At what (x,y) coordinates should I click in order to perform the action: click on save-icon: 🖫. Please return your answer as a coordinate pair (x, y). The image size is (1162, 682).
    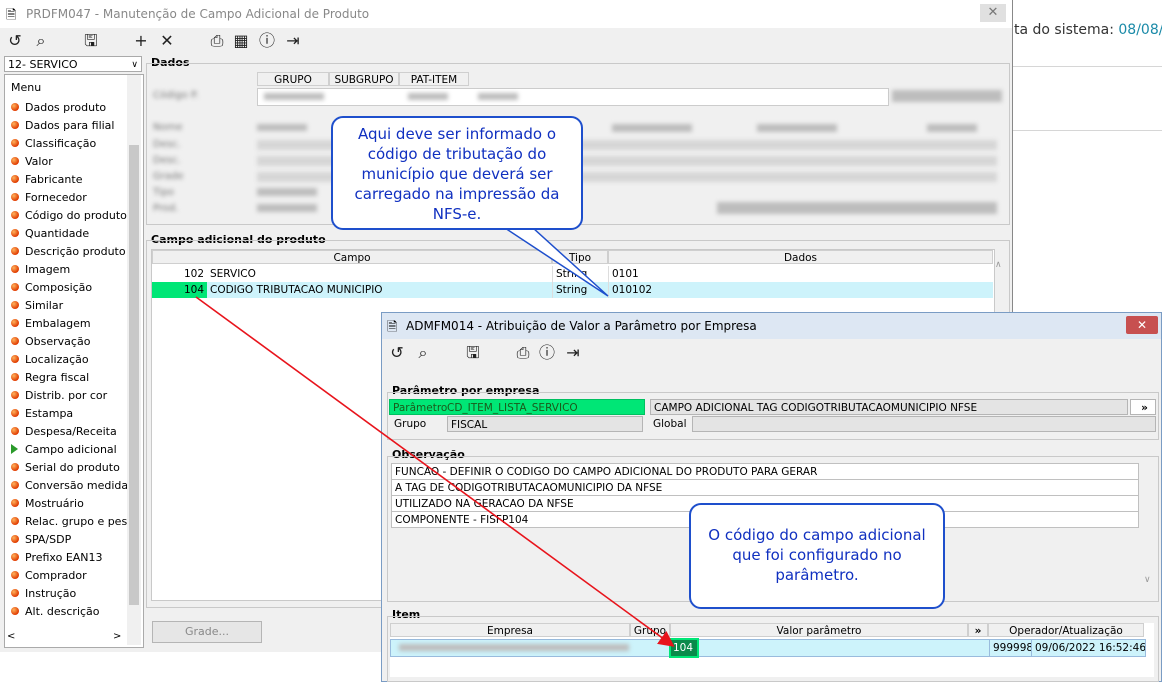
    Looking at the image, I should click on (473, 353).